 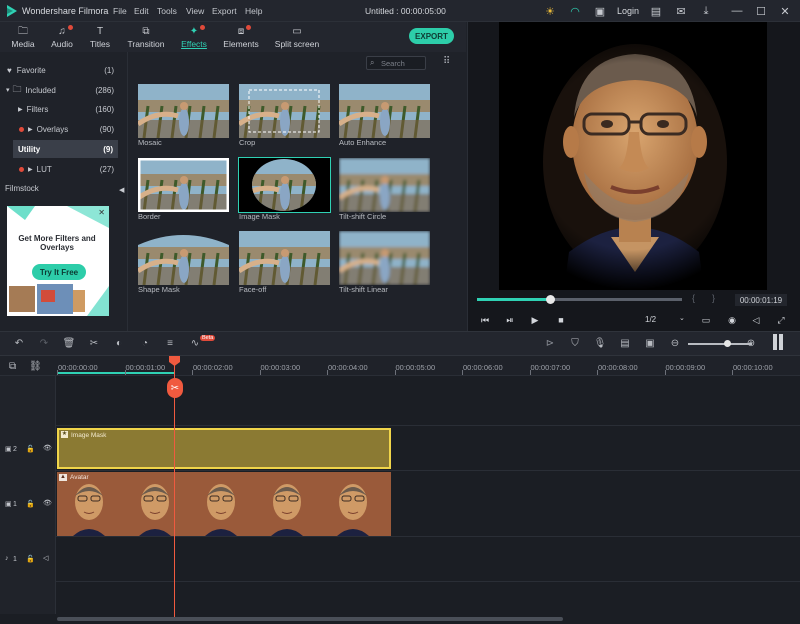 I want to click on pause-bar-right, so click(x=781, y=342).